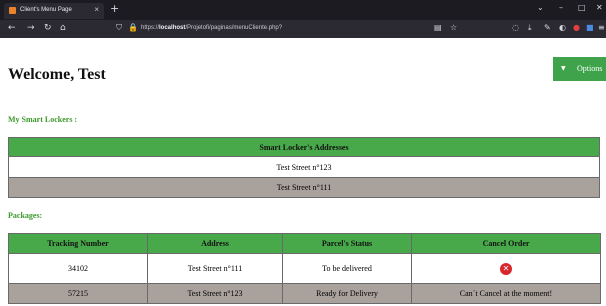 This screenshot has width=606, height=306. I want to click on packages-section-title: Packages:, so click(25, 215).